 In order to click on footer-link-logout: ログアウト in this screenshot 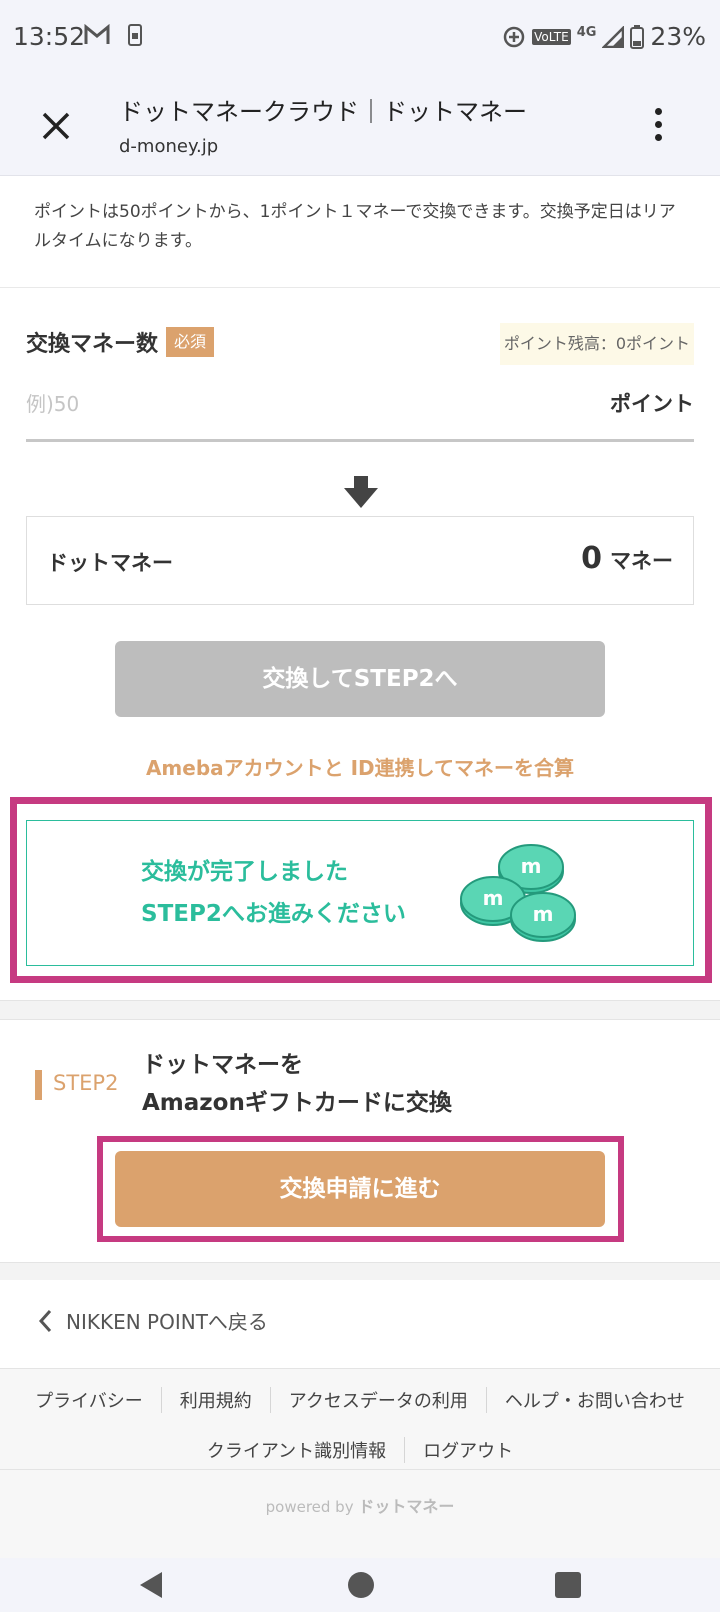, I will do `click(467, 1450)`.